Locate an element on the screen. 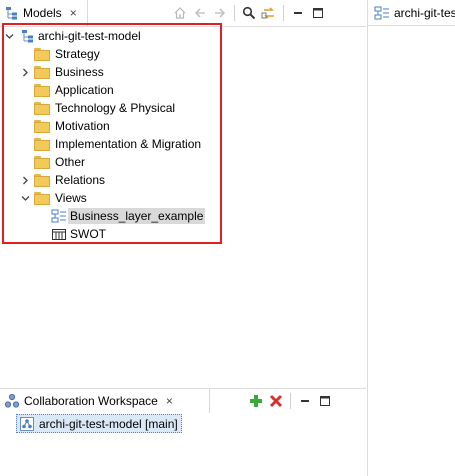 The width and height of the screenshot is (455, 476). tab-editor-label: archi-git-tes is located at coordinates (424, 12).